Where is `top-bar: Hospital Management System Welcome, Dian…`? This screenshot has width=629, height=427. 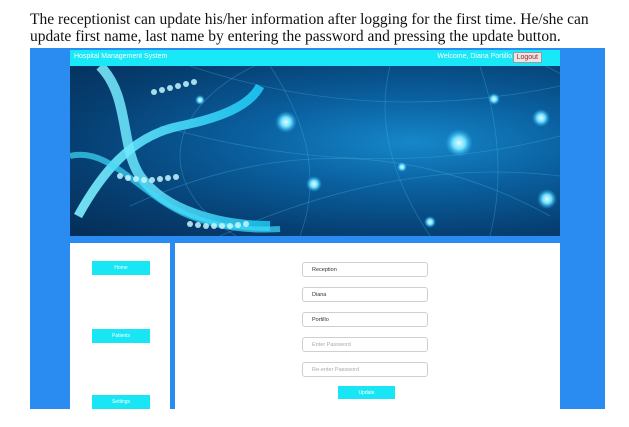 top-bar: Hospital Management System Welcome, Dian… is located at coordinates (315, 58).